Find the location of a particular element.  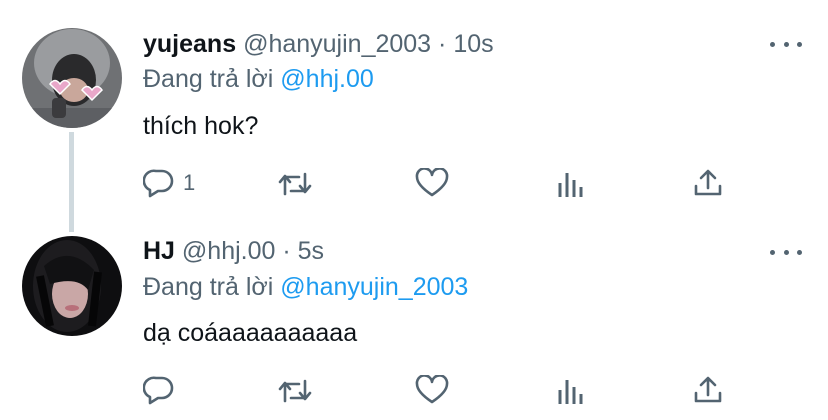

replying-to: Đang trả lời @hanyujin_2003 is located at coordinates (305, 287).